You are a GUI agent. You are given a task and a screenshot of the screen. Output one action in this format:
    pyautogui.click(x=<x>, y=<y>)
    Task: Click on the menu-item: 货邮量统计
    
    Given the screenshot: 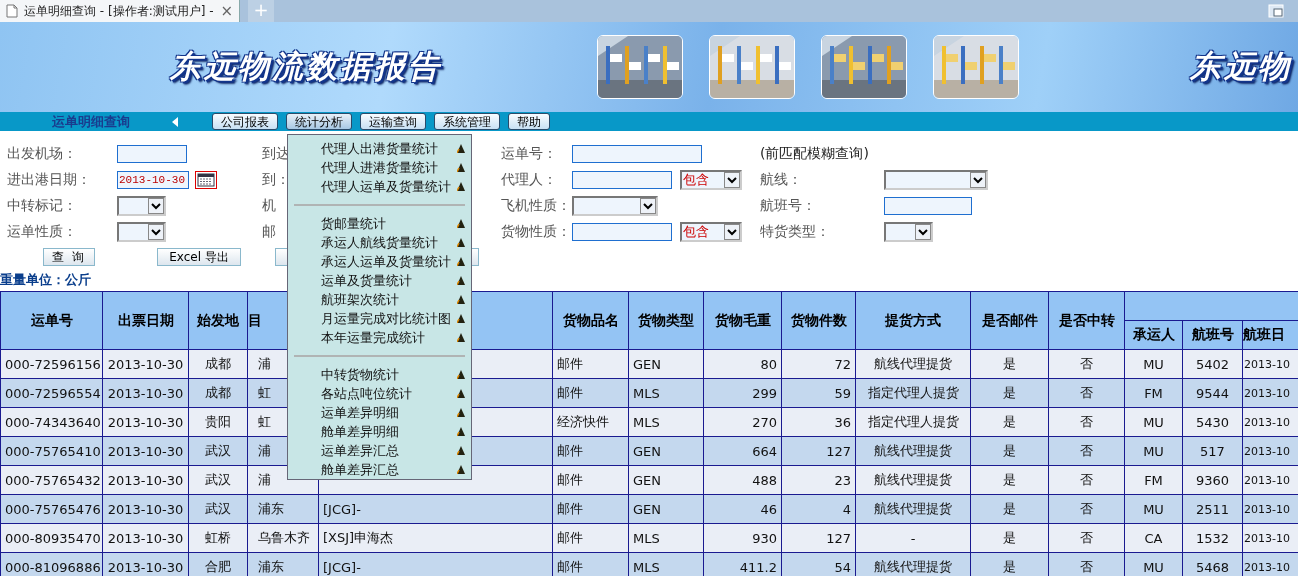 What is the action you would take?
    pyautogui.click(x=379, y=223)
    